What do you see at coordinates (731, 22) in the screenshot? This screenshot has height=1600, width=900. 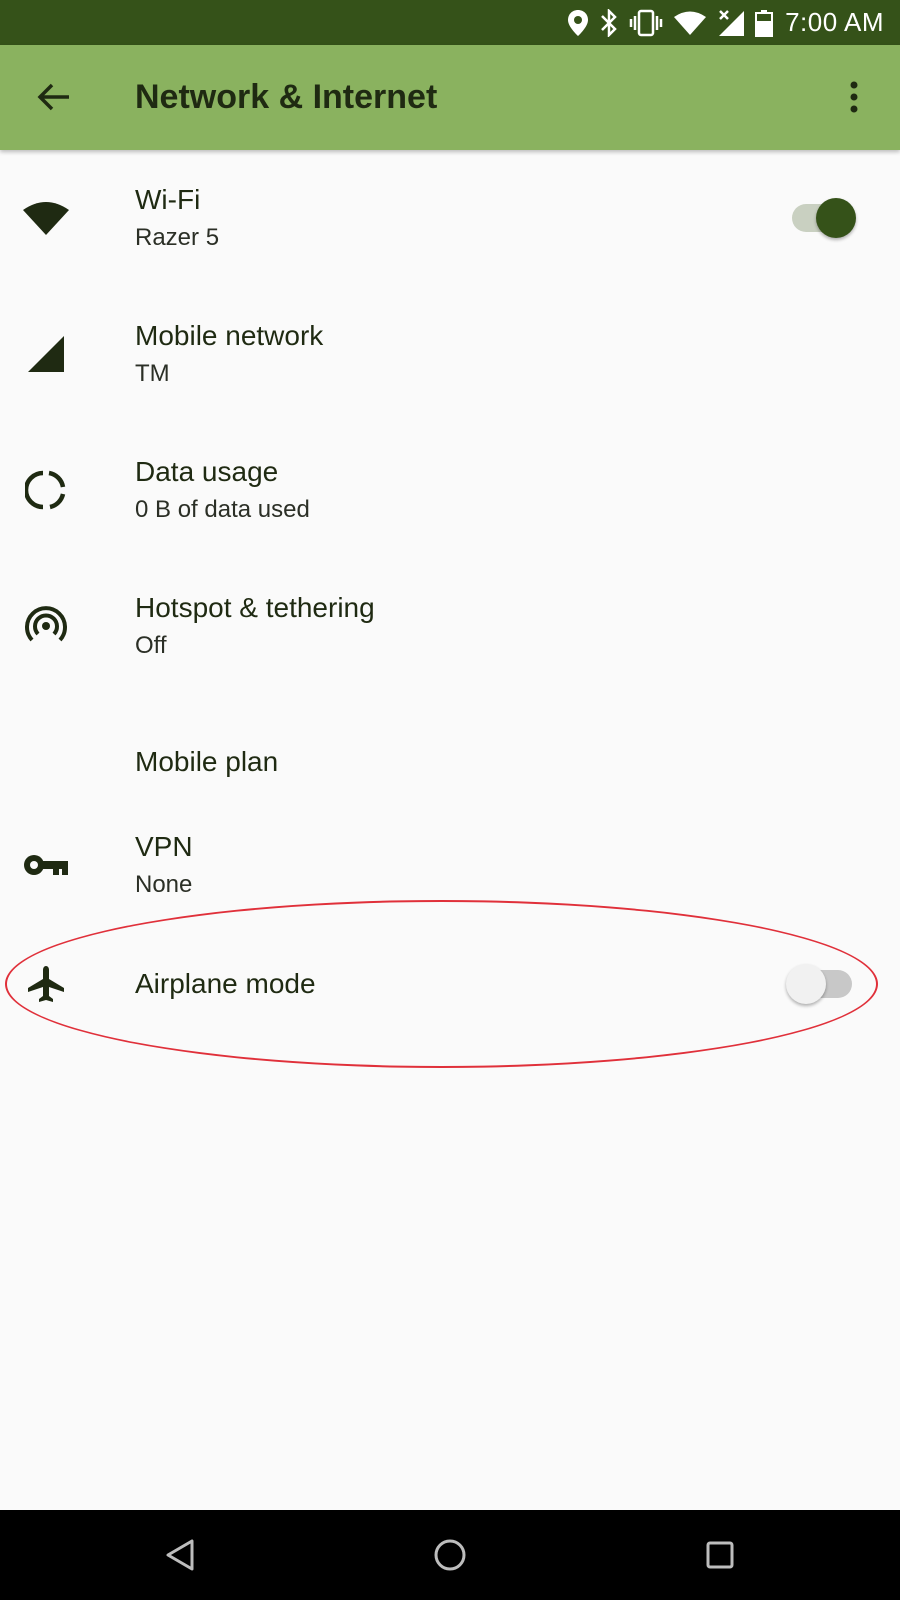 I see `signal-no-data-icon` at bounding box center [731, 22].